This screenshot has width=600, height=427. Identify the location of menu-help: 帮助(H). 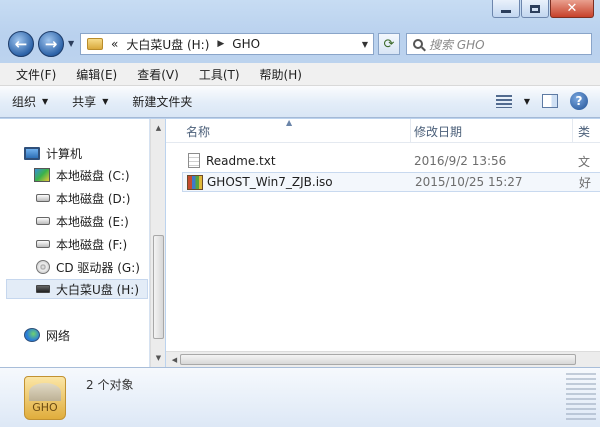
(281, 74).